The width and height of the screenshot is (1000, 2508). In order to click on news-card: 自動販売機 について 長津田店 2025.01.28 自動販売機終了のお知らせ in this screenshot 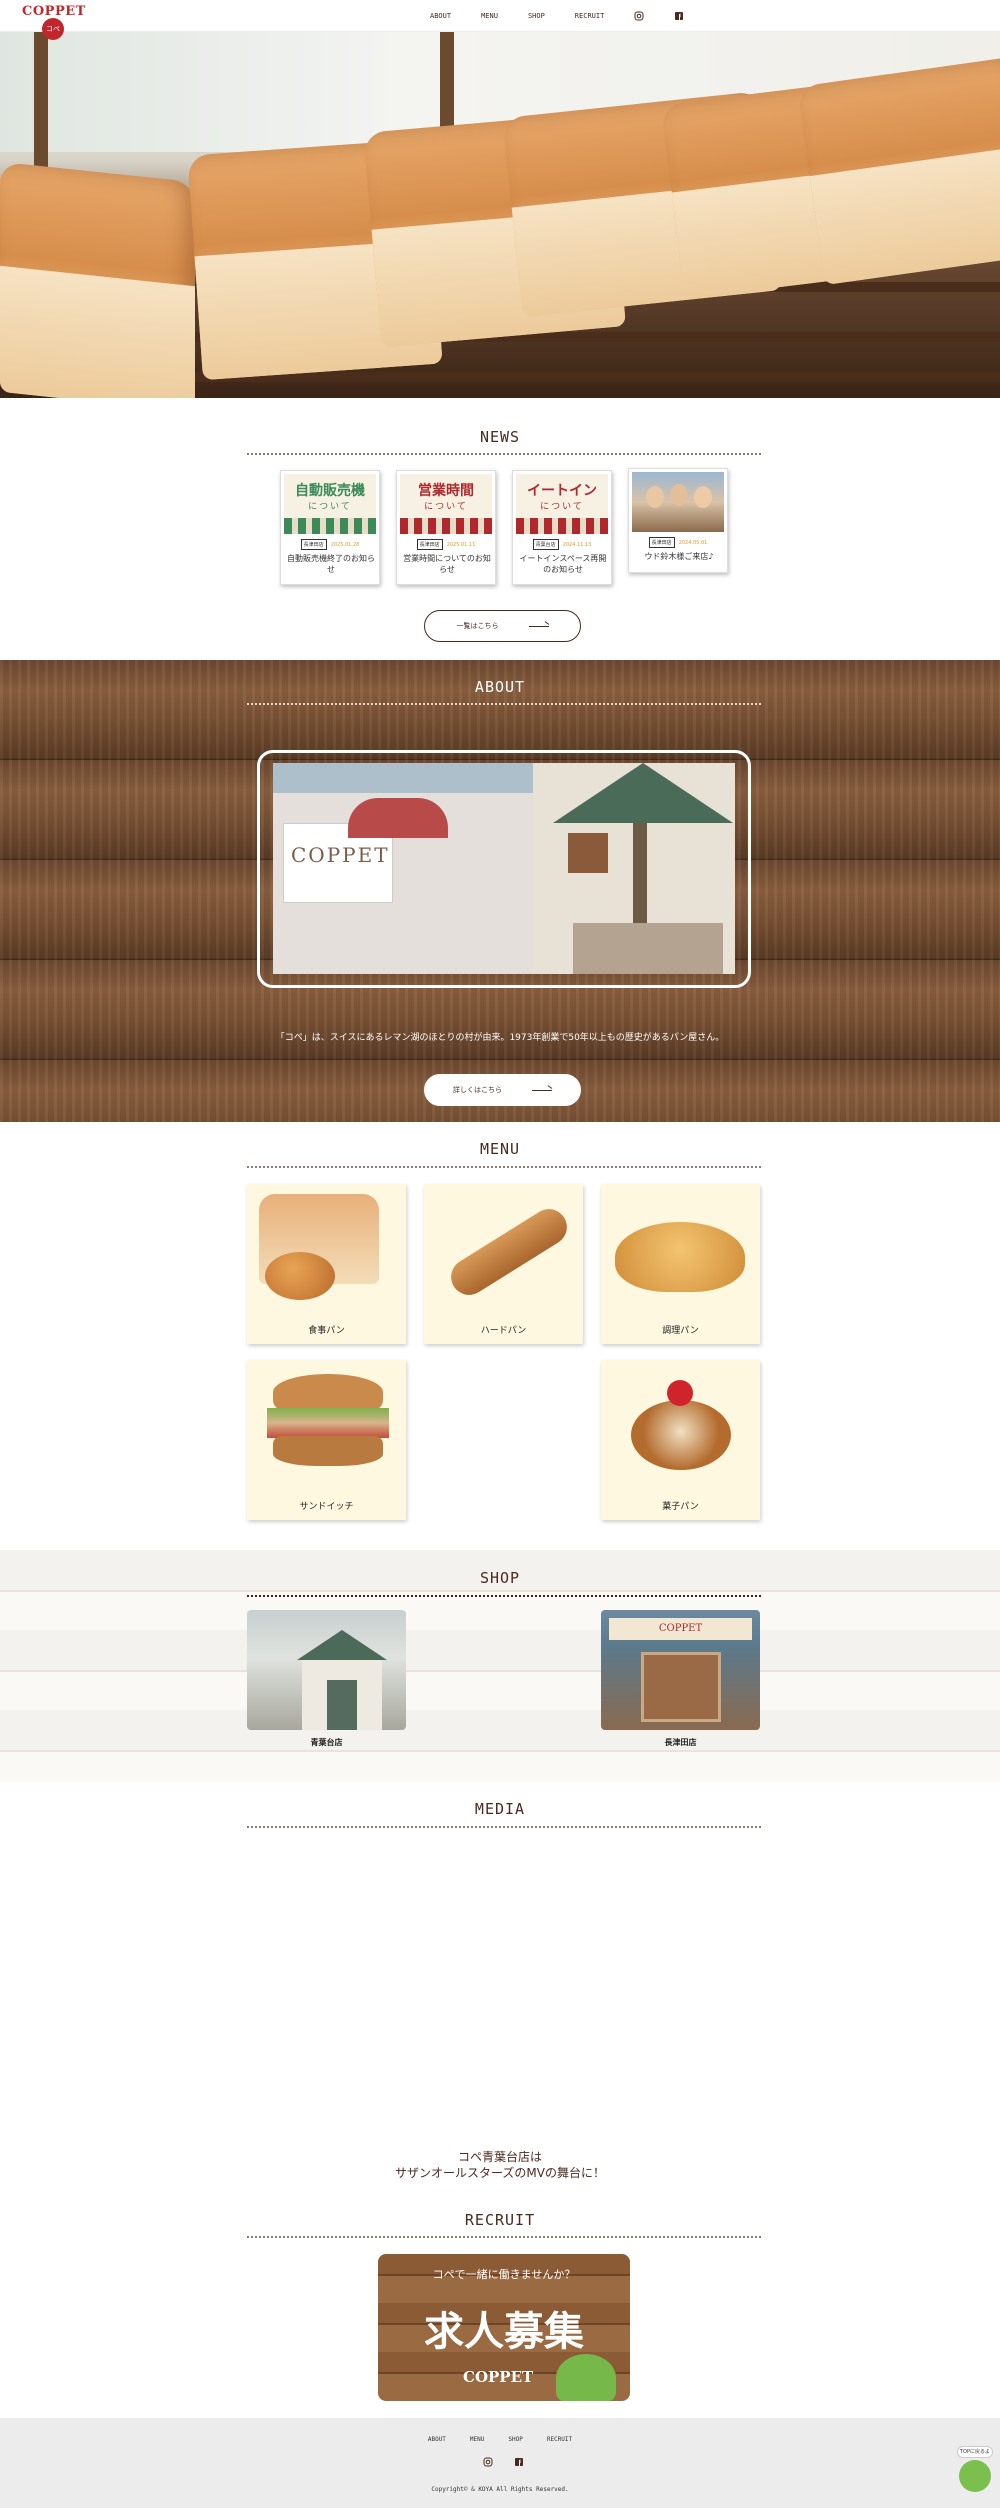, I will do `click(330, 527)`.